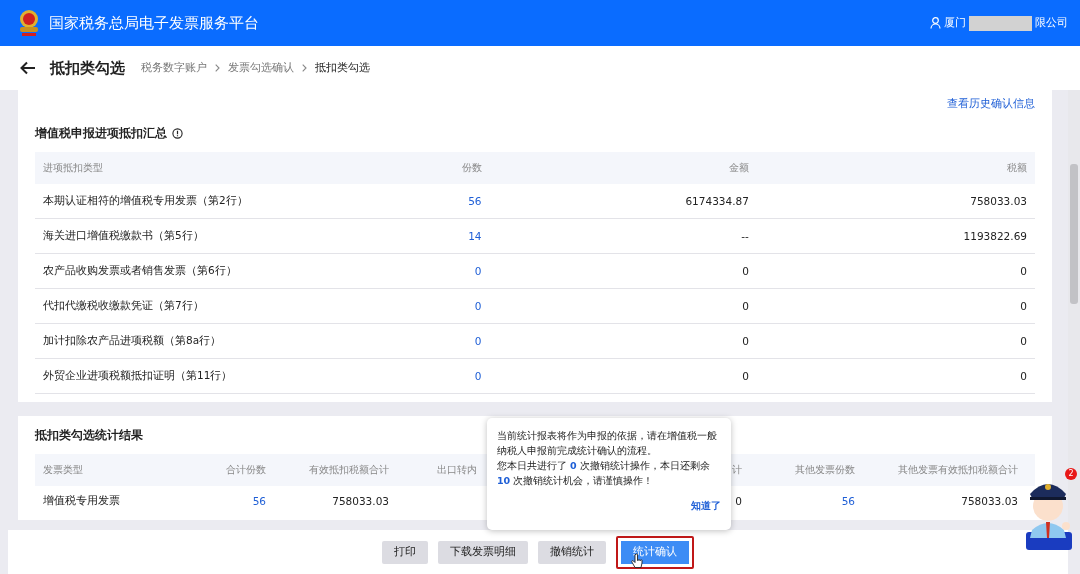  I want to click on table-cell-text: 增值税专用发票, so click(82, 501).